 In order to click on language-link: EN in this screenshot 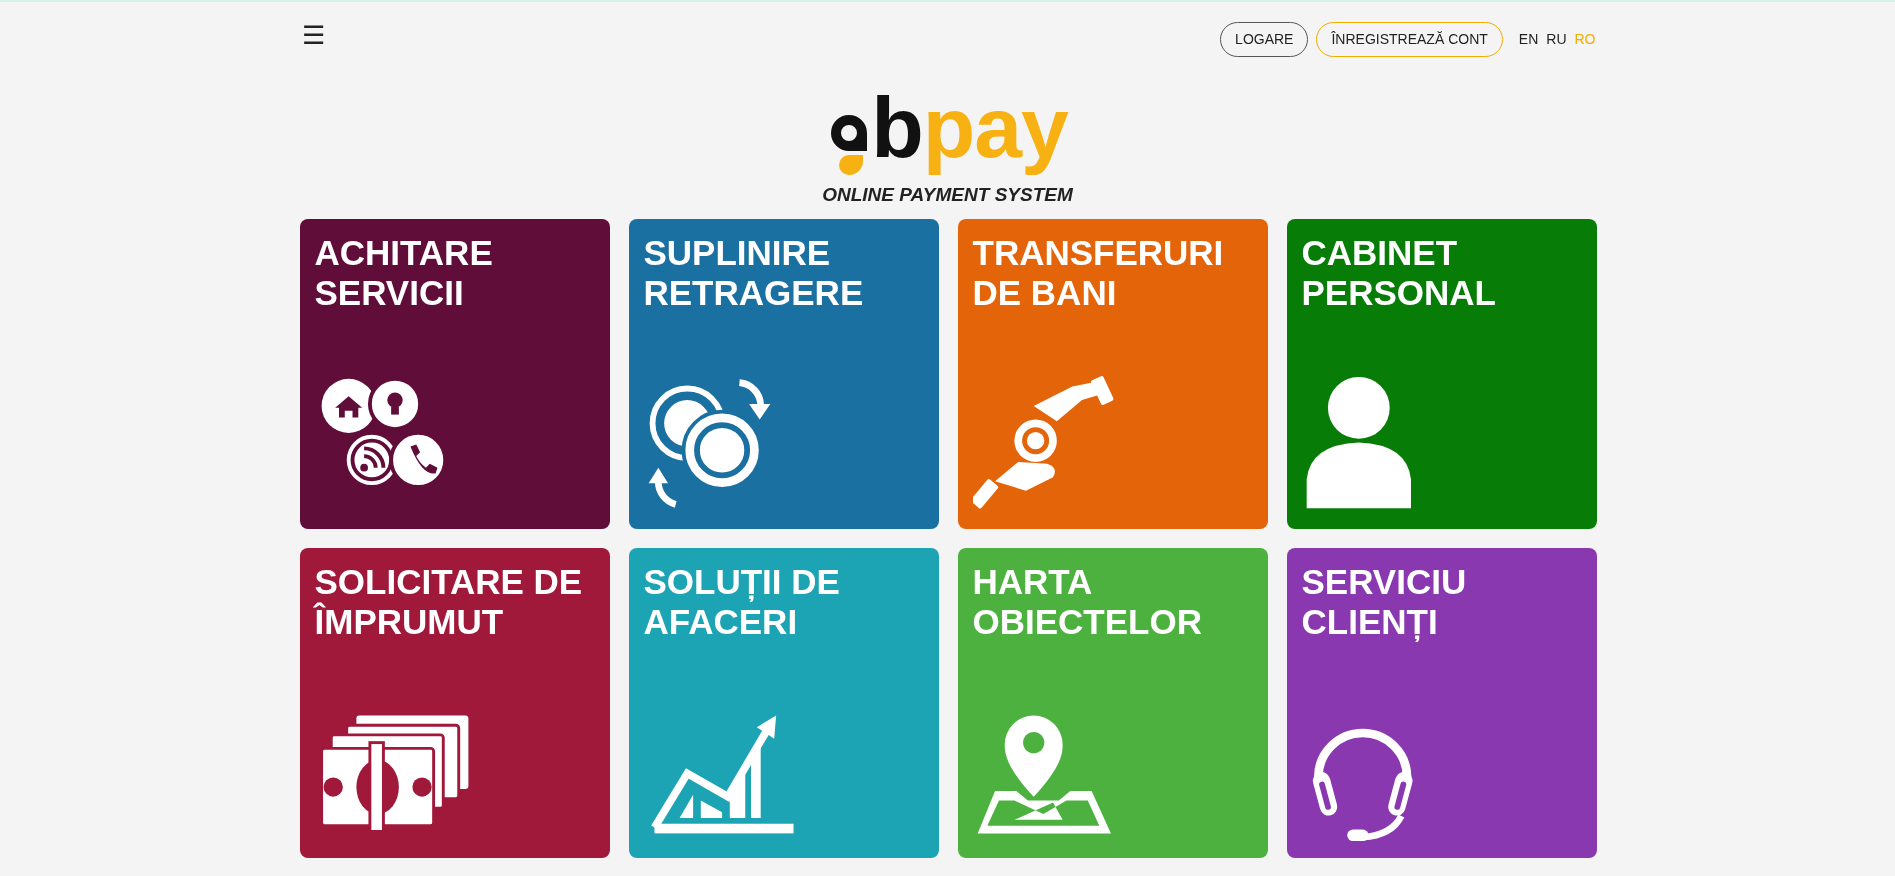, I will do `click(1528, 39)`.